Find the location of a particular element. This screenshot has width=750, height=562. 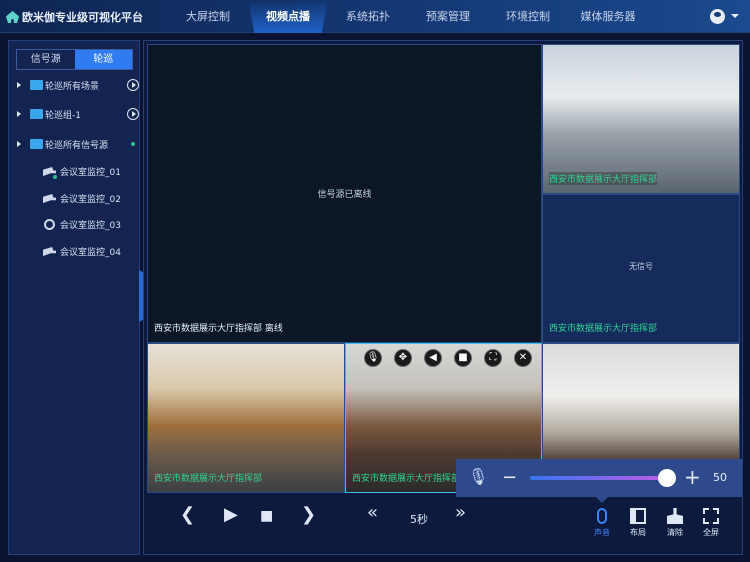

nav-environment: 环境控制 is located at coordinates (528, 16).